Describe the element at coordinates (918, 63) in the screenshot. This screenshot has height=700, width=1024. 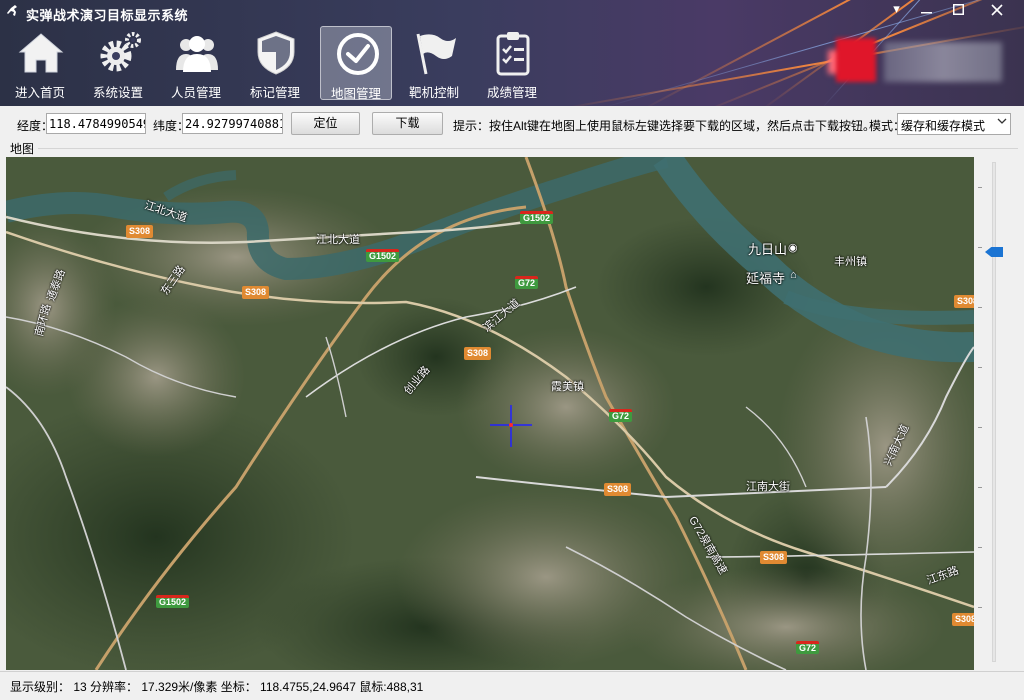
I see `blurred-logo` at that location.